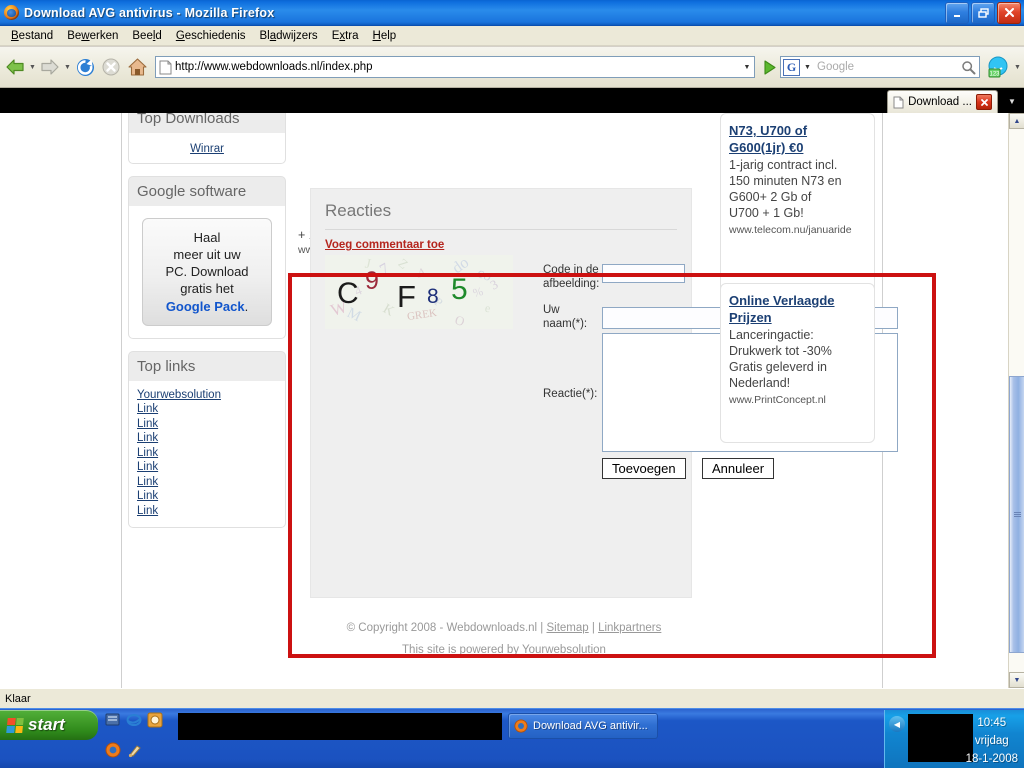  Describe the element at coordinates (15, 67) in the screenshot. I see `back-button` at that location.